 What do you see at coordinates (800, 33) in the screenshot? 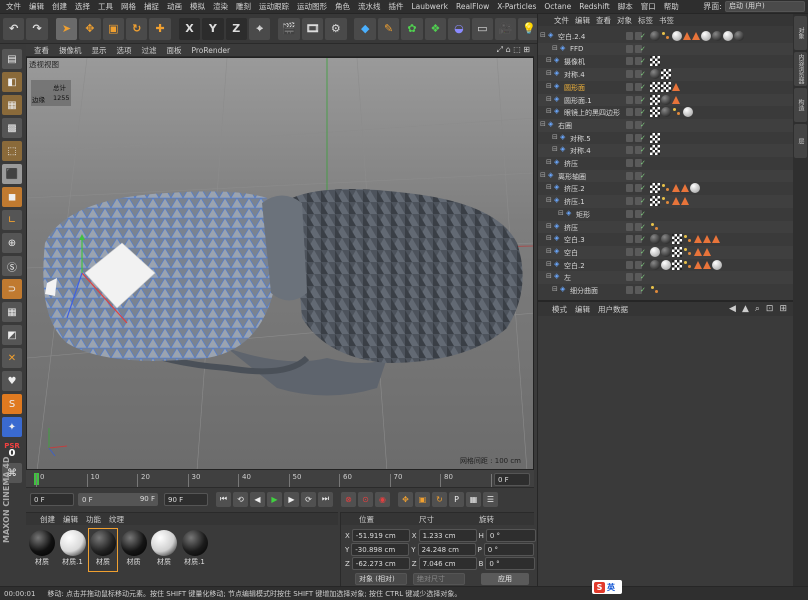
I see `right-panel-tab: 对象` at bounding box center [800, 33].